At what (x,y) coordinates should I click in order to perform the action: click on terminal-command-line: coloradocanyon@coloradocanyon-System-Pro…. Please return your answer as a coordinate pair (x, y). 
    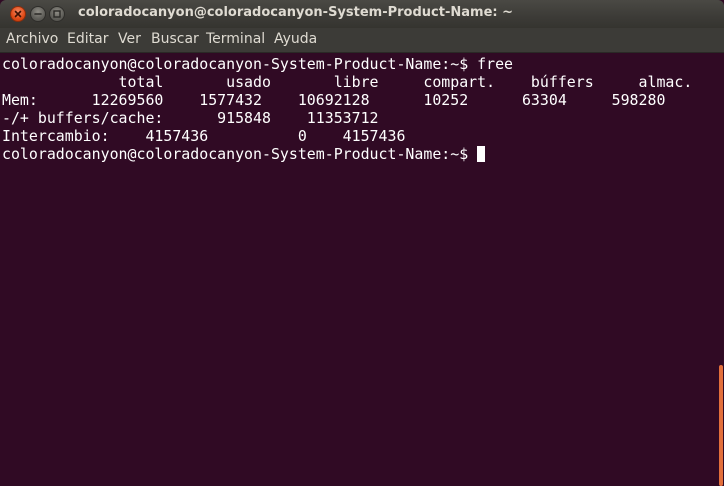
    Looking at the image, I should click on (258, 64).